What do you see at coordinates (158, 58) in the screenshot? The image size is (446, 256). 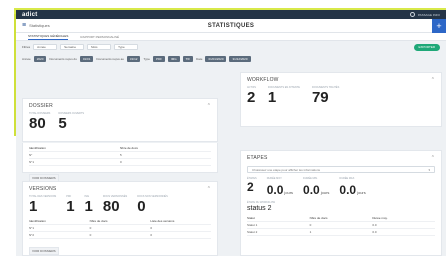 I see `type-chip: PDF` at bounding box center [158, 58].